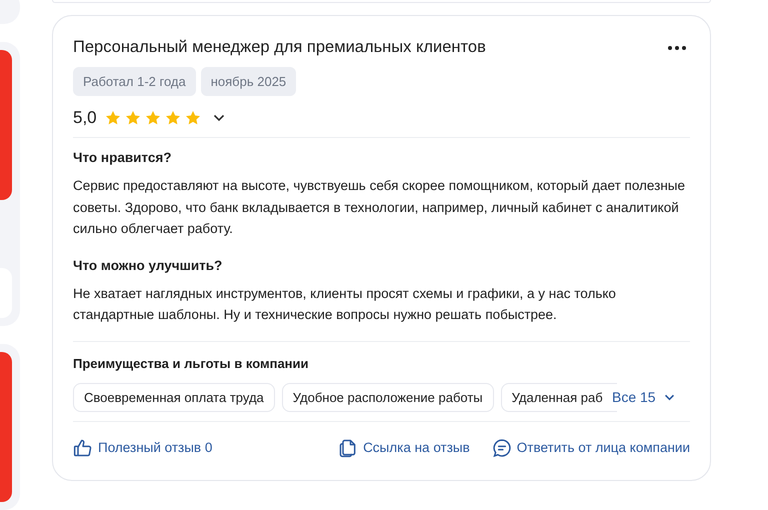 This screenshot has width=768, height=510. What do you see at coordinates (279, 47) in the screenshot?
I see `review-title: Персональный менеджер для премиальных клиентов` at bounding box center [279, 47].